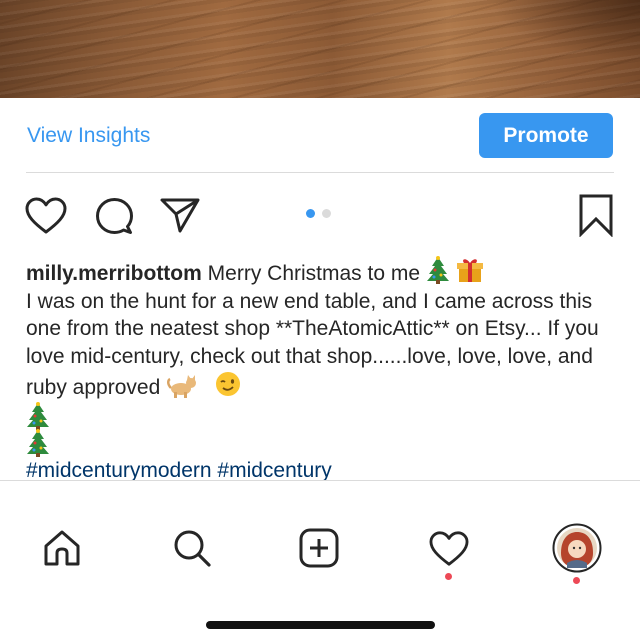  I want to click on wink-emoji, so click(227, 384).